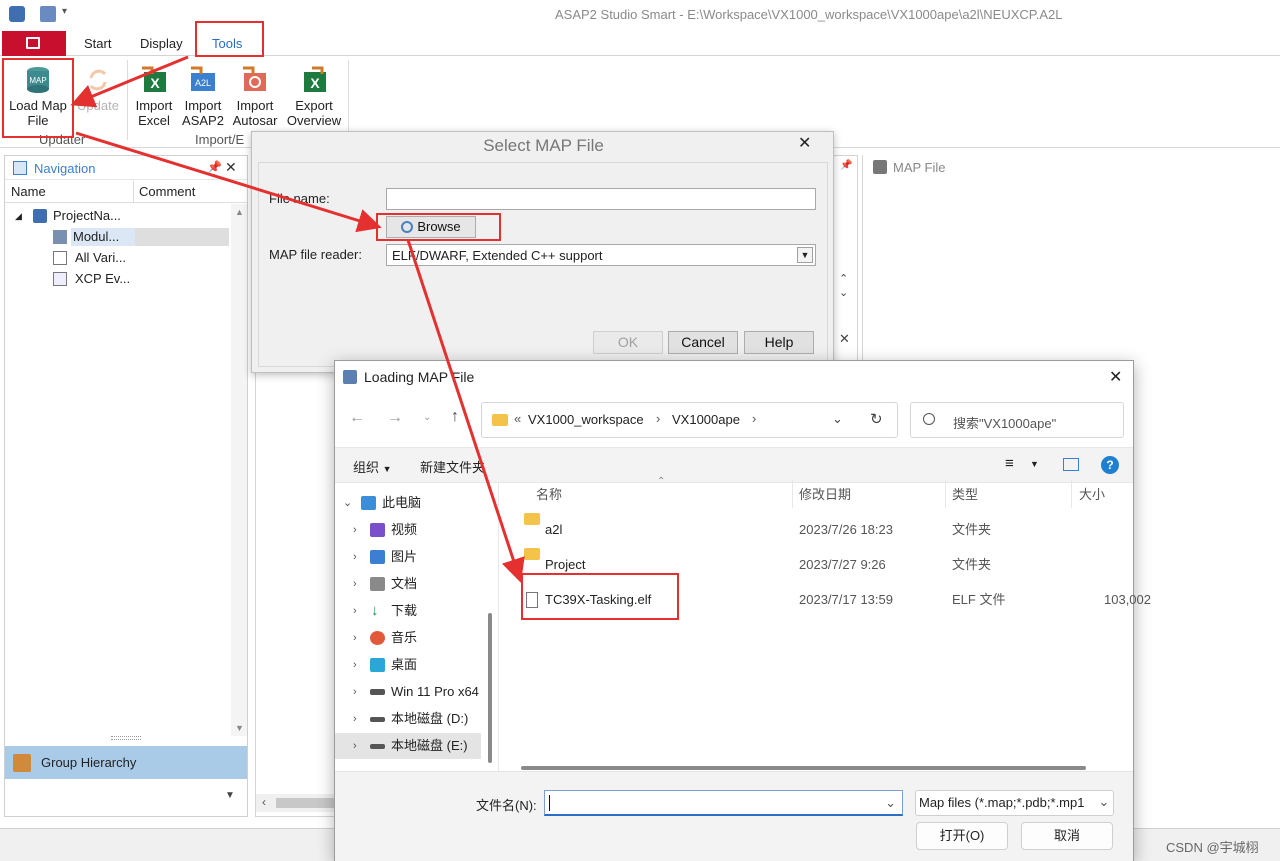 This screenshot has height=861, width=1280. Describe the element at coordinates (601, 255) in the screenshot. I see `reader-select: ELF/DWARF, Extended C++ support ▼` at that location.